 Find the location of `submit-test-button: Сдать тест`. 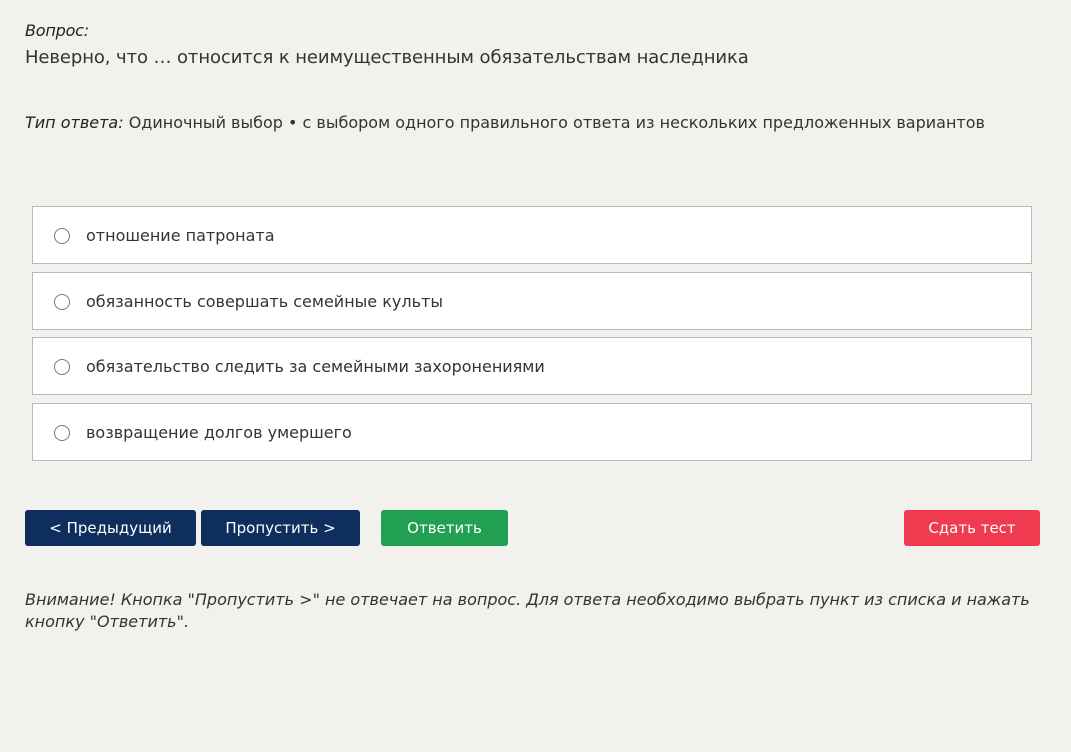

submit-test-button: Сдать тест is located at coordinates (972, 528).